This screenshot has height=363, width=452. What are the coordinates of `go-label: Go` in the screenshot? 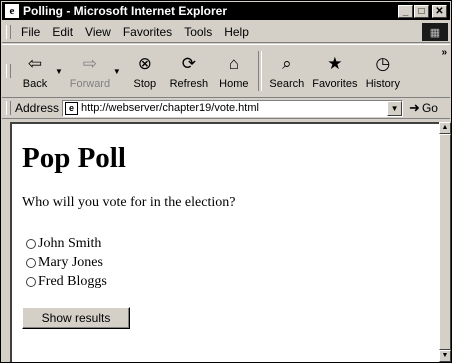 It's located at (429, 108).